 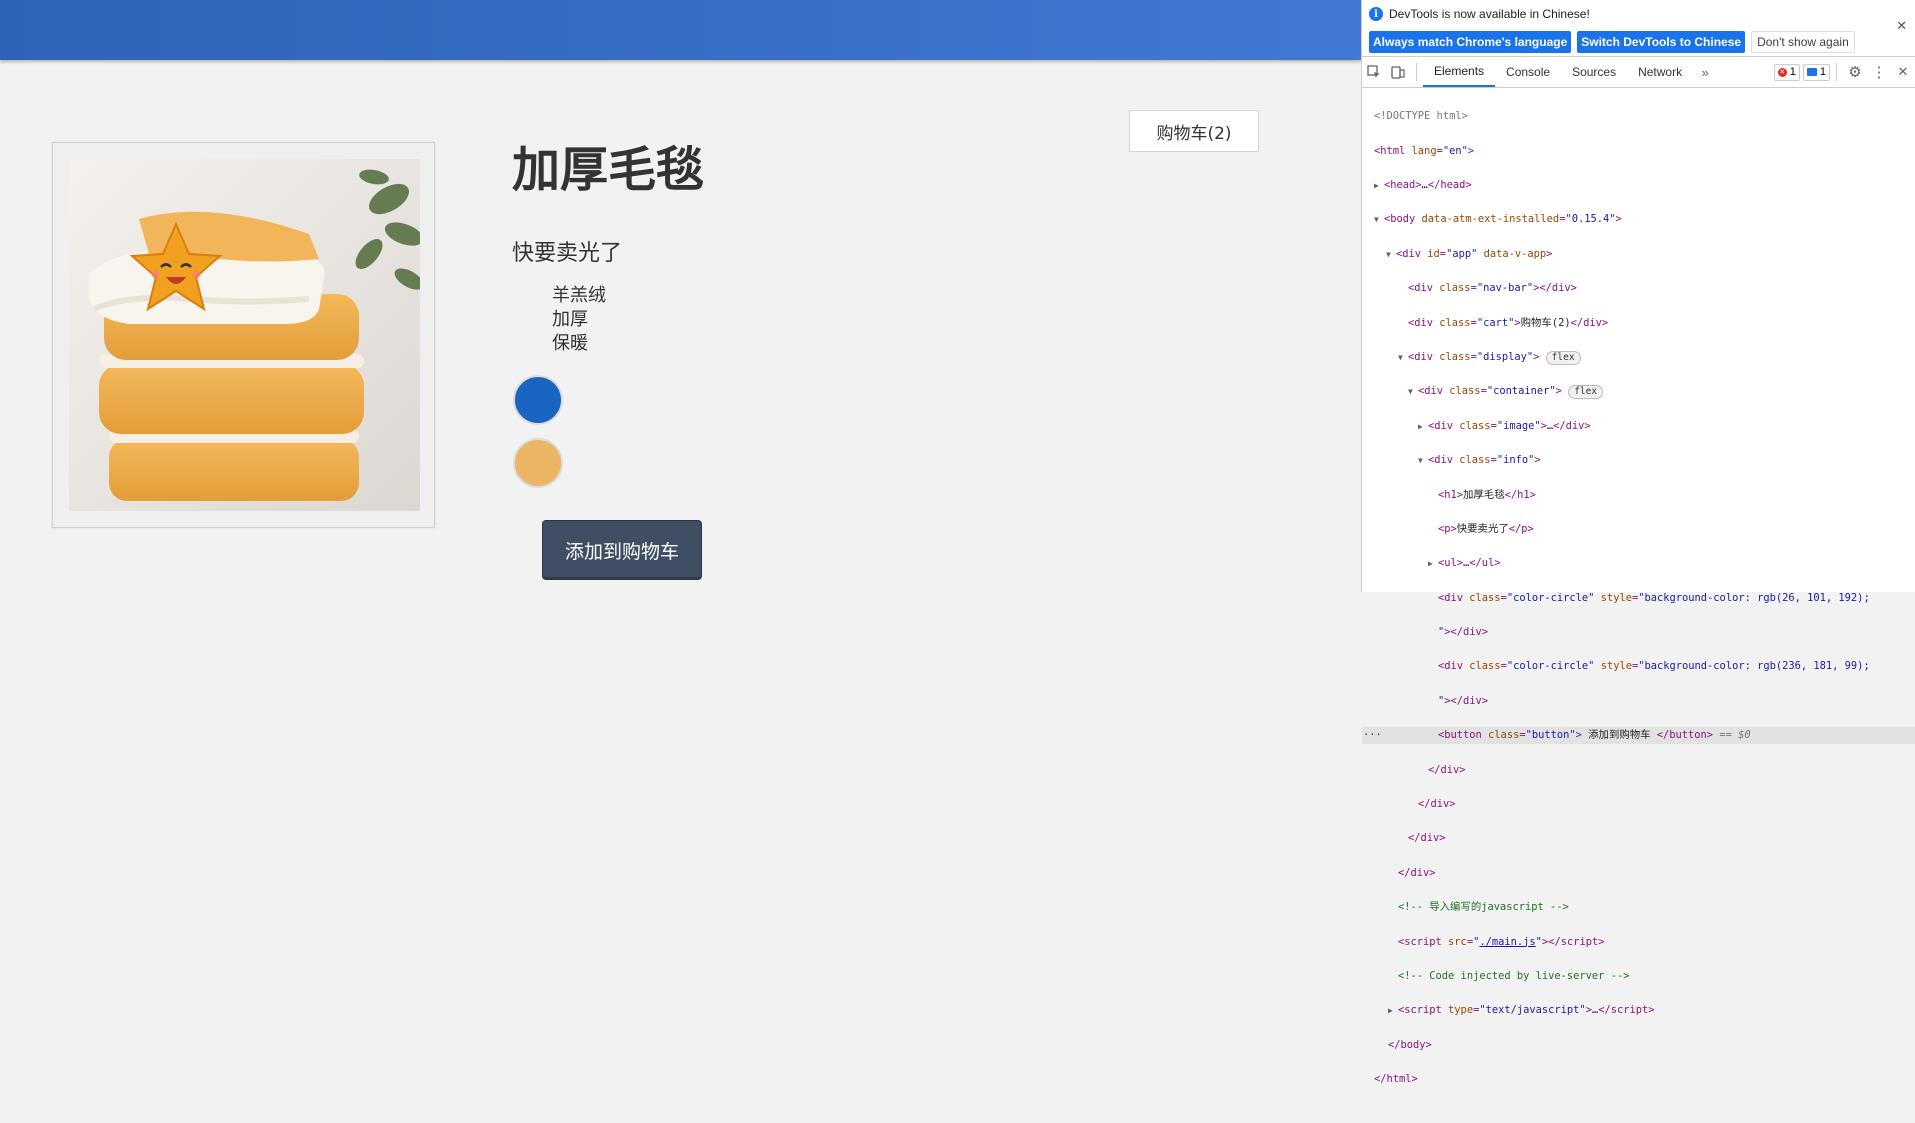 I want to click on dom-node: ▼ <div id="app" data-v-app>, so click(x=1638, y=254).